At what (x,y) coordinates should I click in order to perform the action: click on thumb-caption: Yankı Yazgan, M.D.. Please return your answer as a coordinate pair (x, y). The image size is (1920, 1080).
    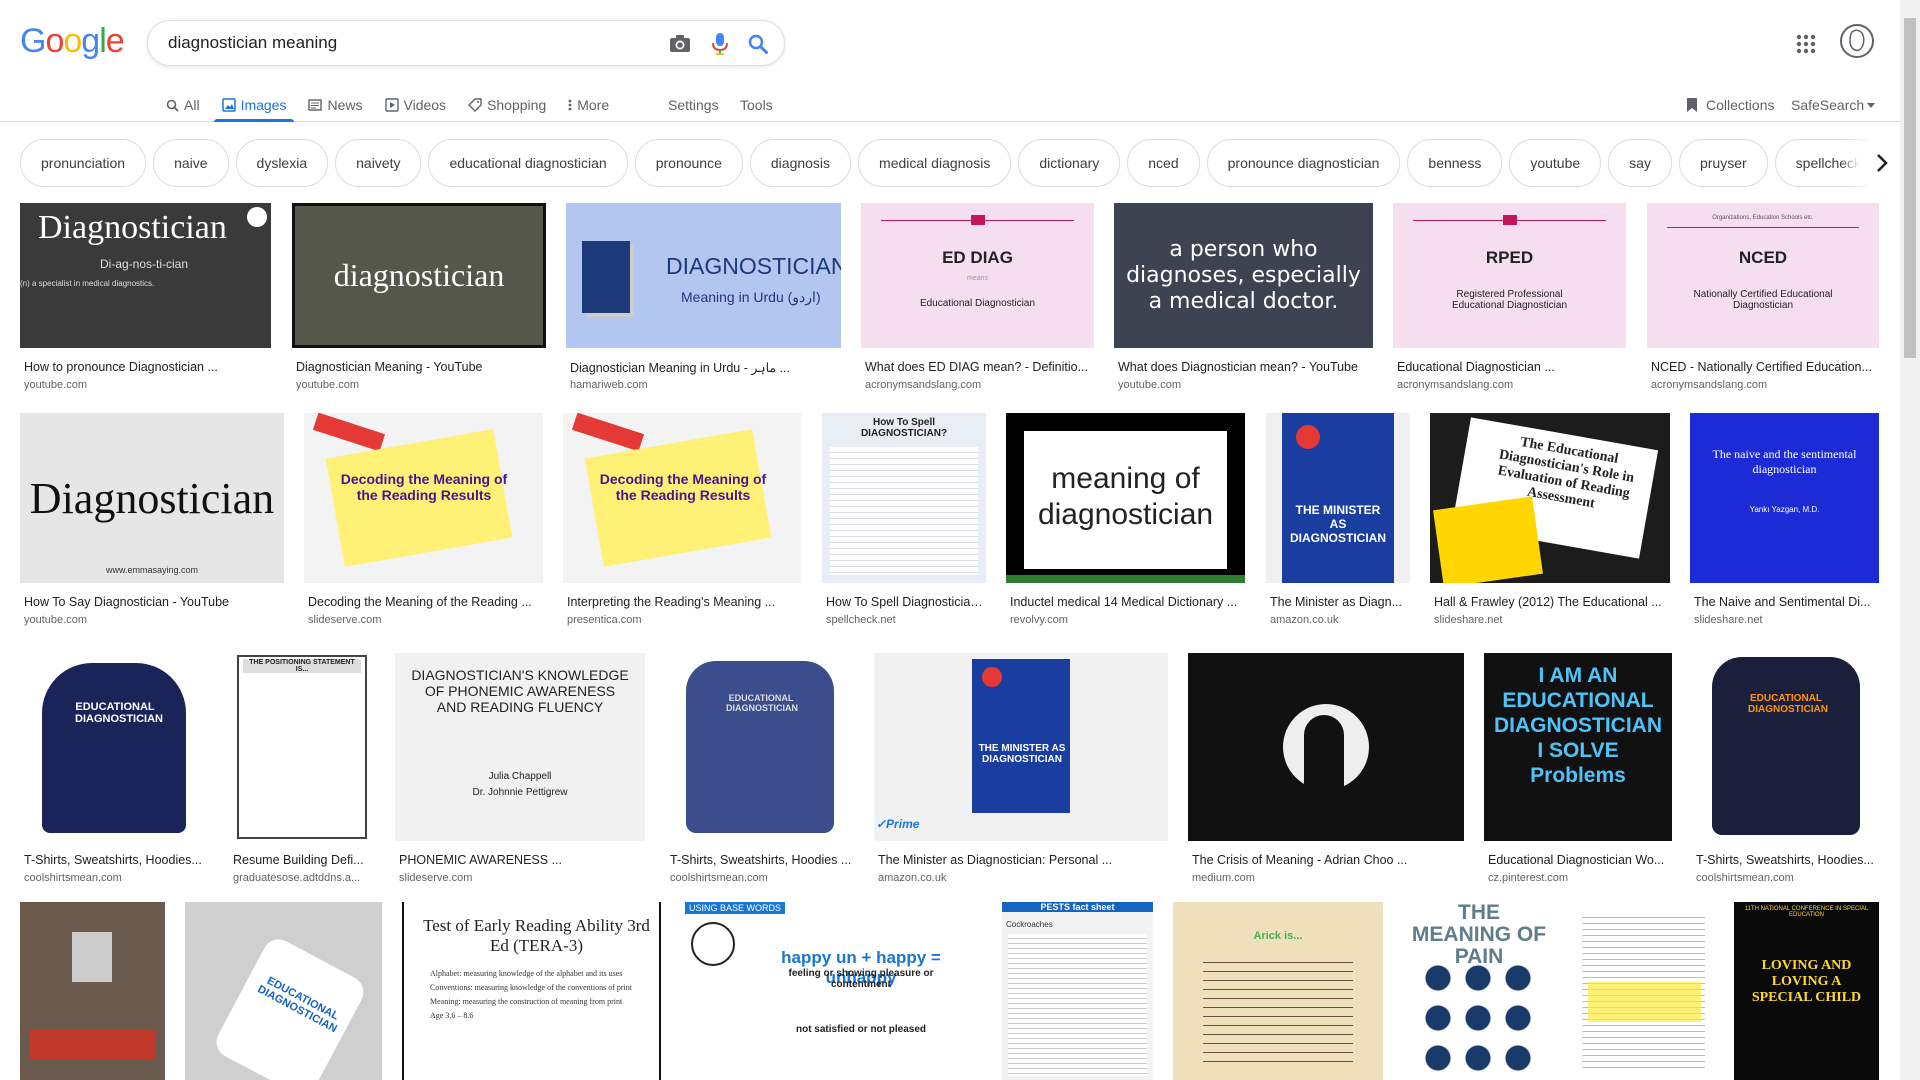
    Looking at the image, I should click on (1784, 509).